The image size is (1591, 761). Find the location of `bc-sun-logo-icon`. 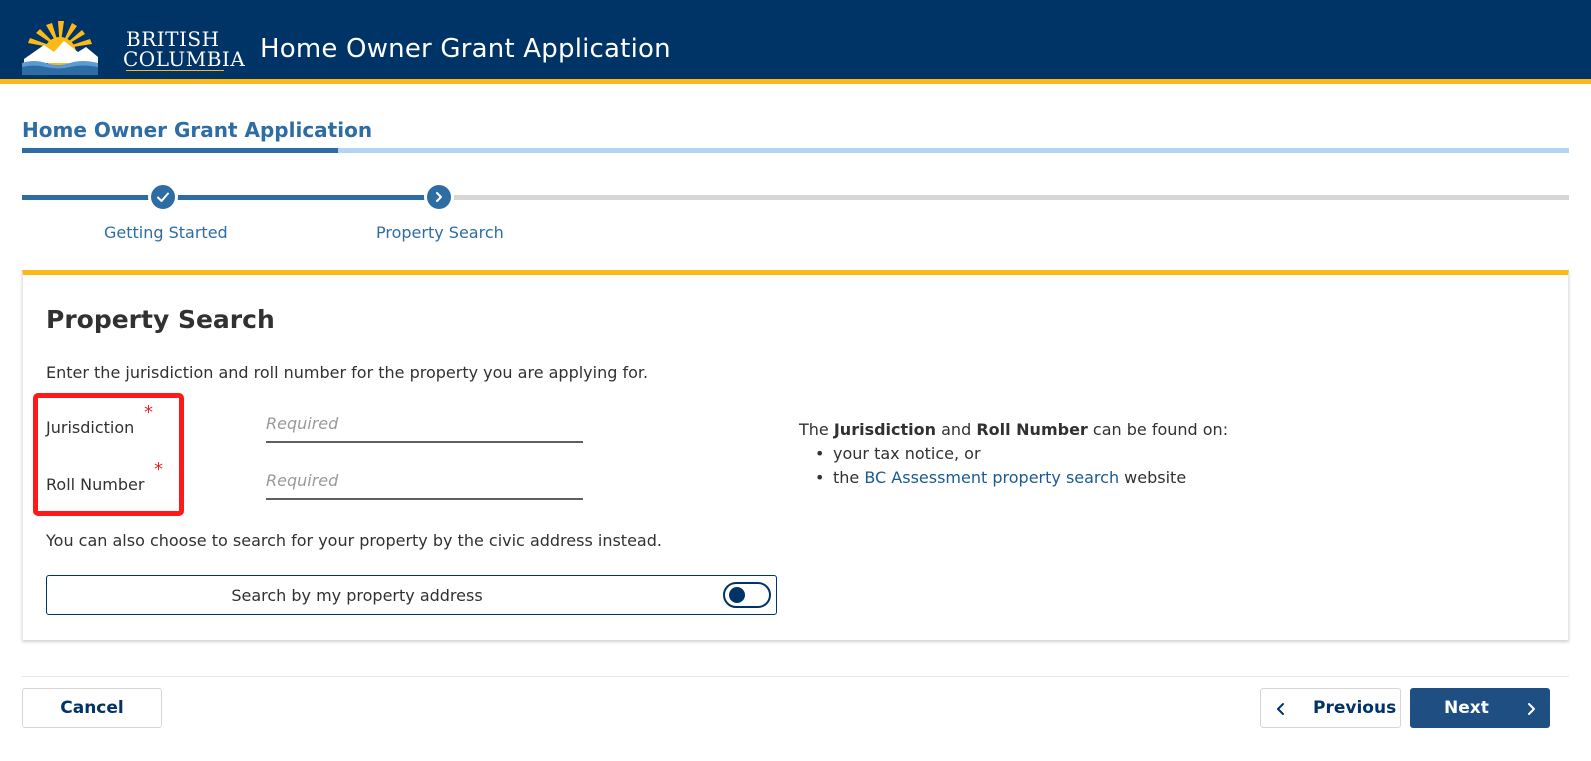

bc-sun-logo-icon is located at coordinates (60, 48).